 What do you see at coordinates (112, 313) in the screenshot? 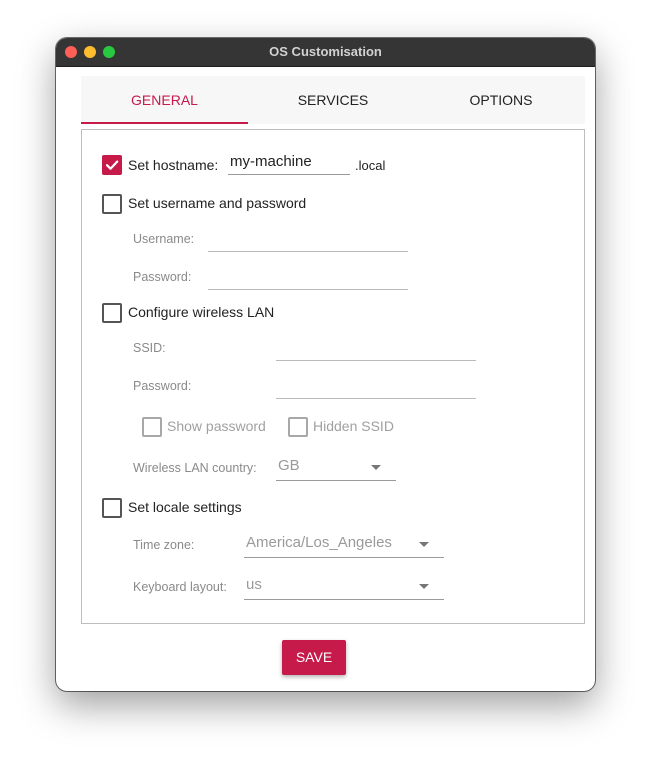
I see `wireless-lan-checkbox` at bounding box center [112, 313].